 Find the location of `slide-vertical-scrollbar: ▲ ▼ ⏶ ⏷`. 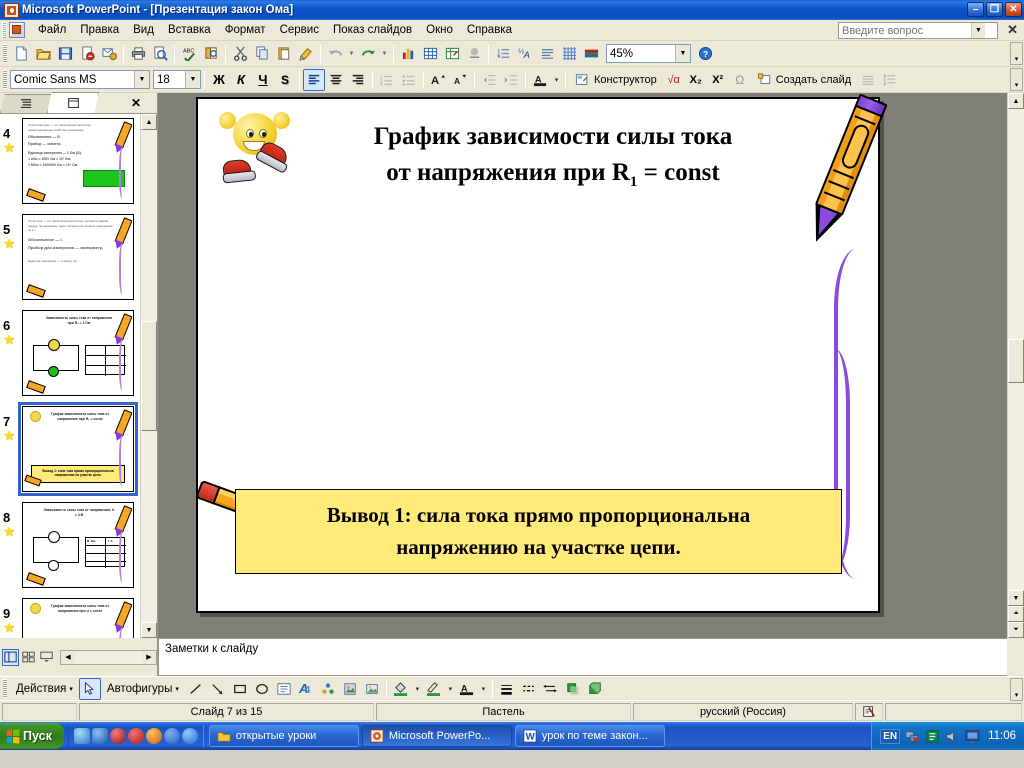

slide-vertical-scrollbar: ▲ ▼ ⏶ ⏷ is located at coordinates (1015, 365).